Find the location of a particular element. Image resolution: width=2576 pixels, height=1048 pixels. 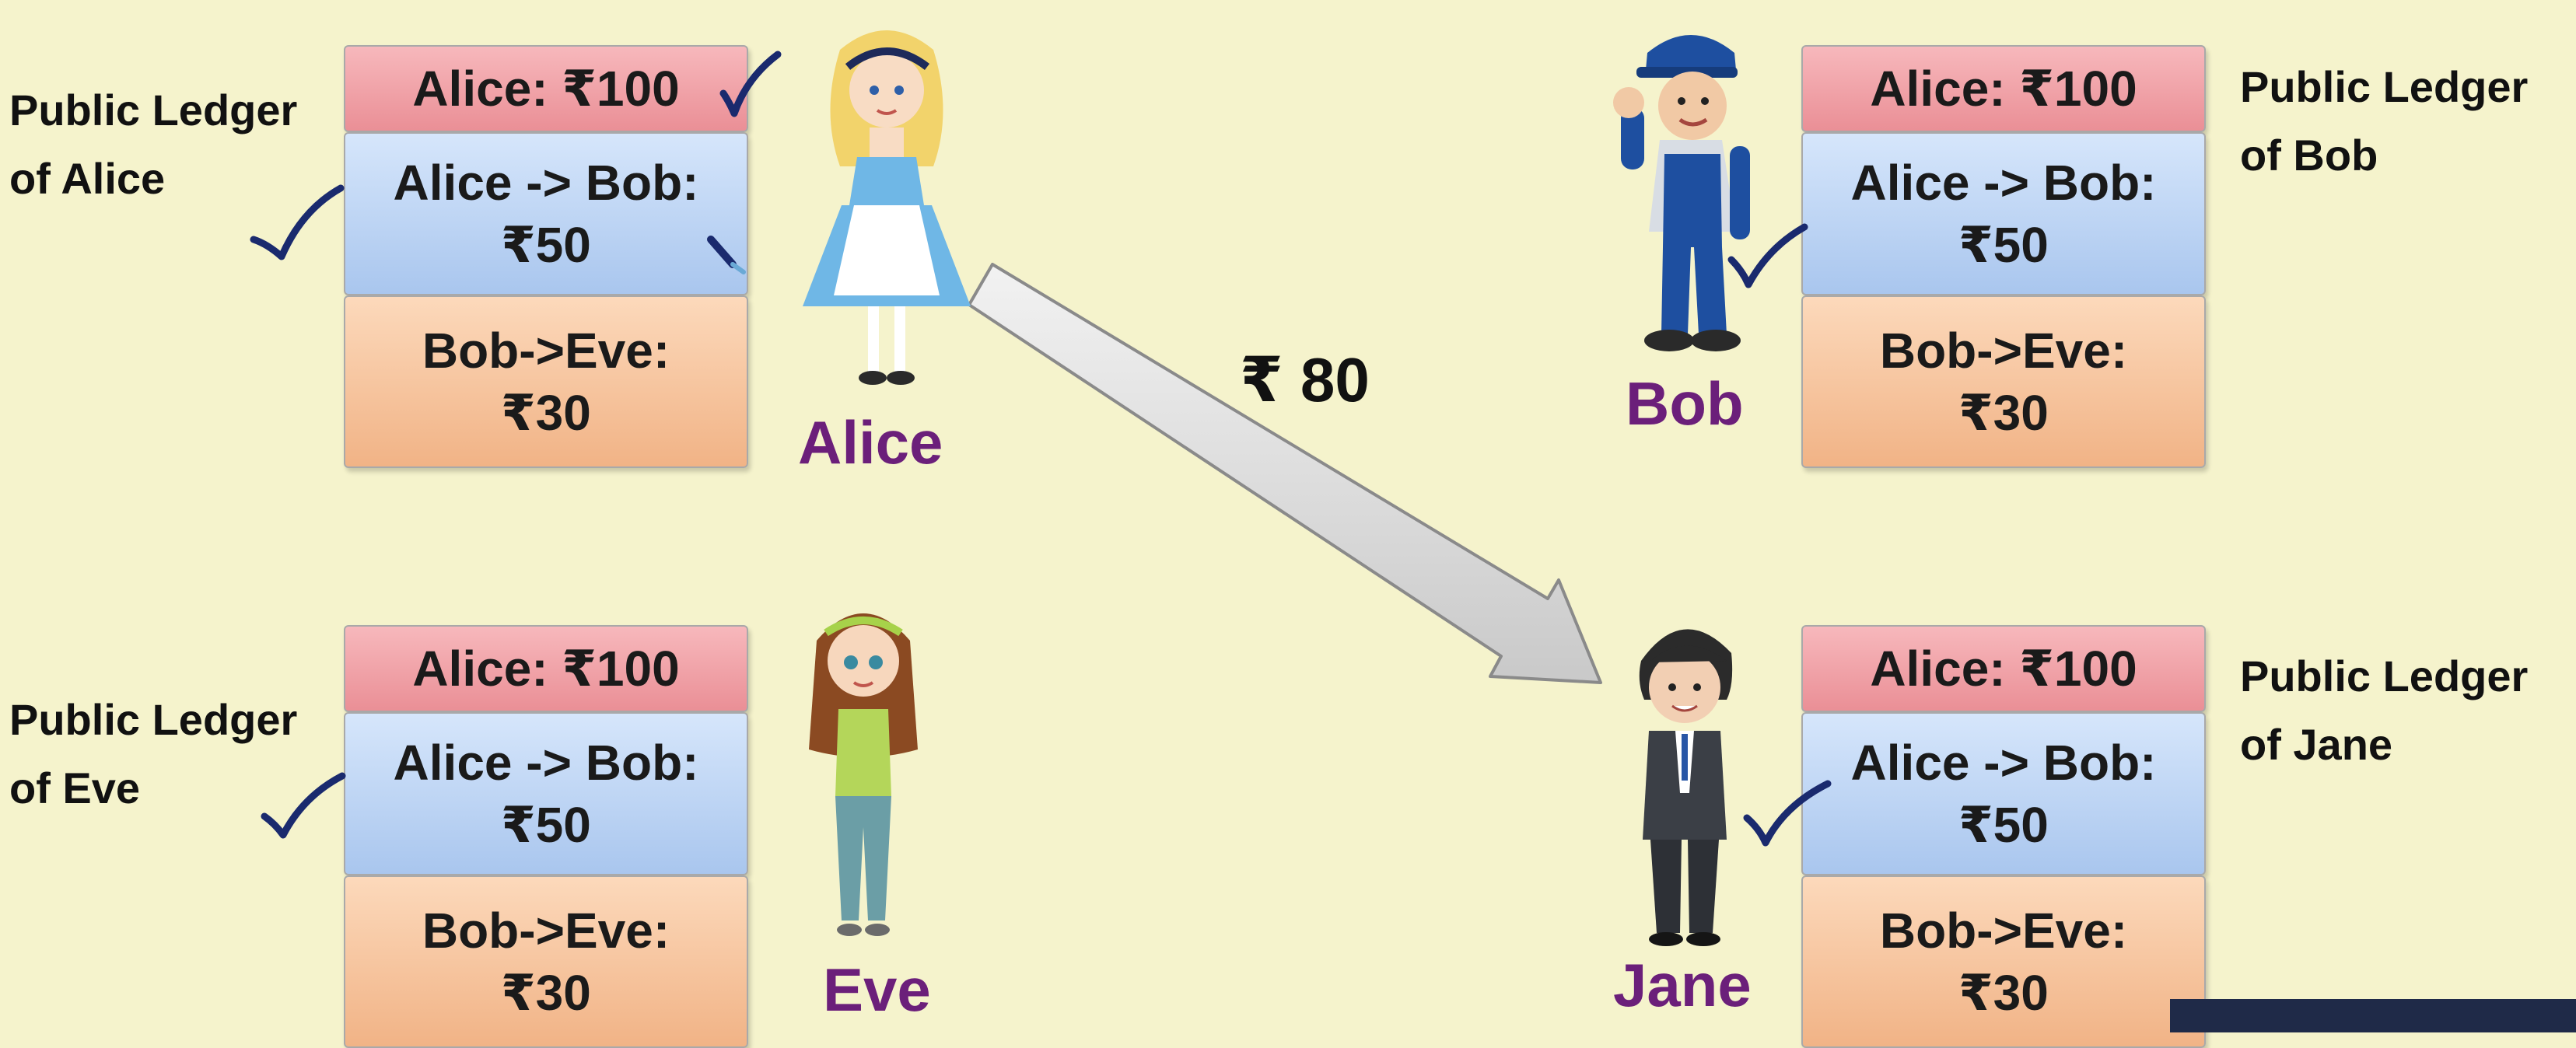

ledger-jane-row-balance-text: Alice: ₹100 is located at coordinates (2004, 669).